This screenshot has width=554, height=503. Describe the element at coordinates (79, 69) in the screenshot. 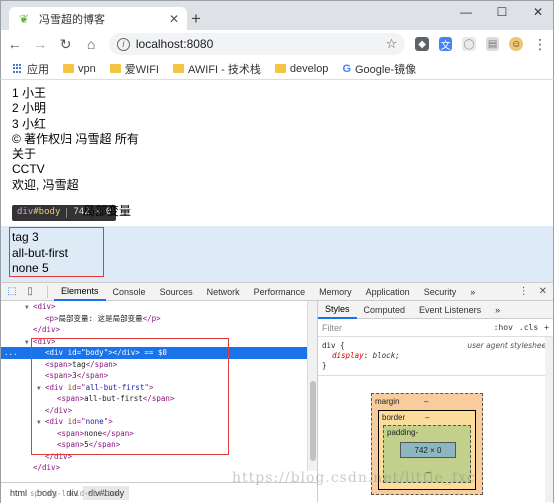

I see `bookmark-vpn: vpn` at that location.